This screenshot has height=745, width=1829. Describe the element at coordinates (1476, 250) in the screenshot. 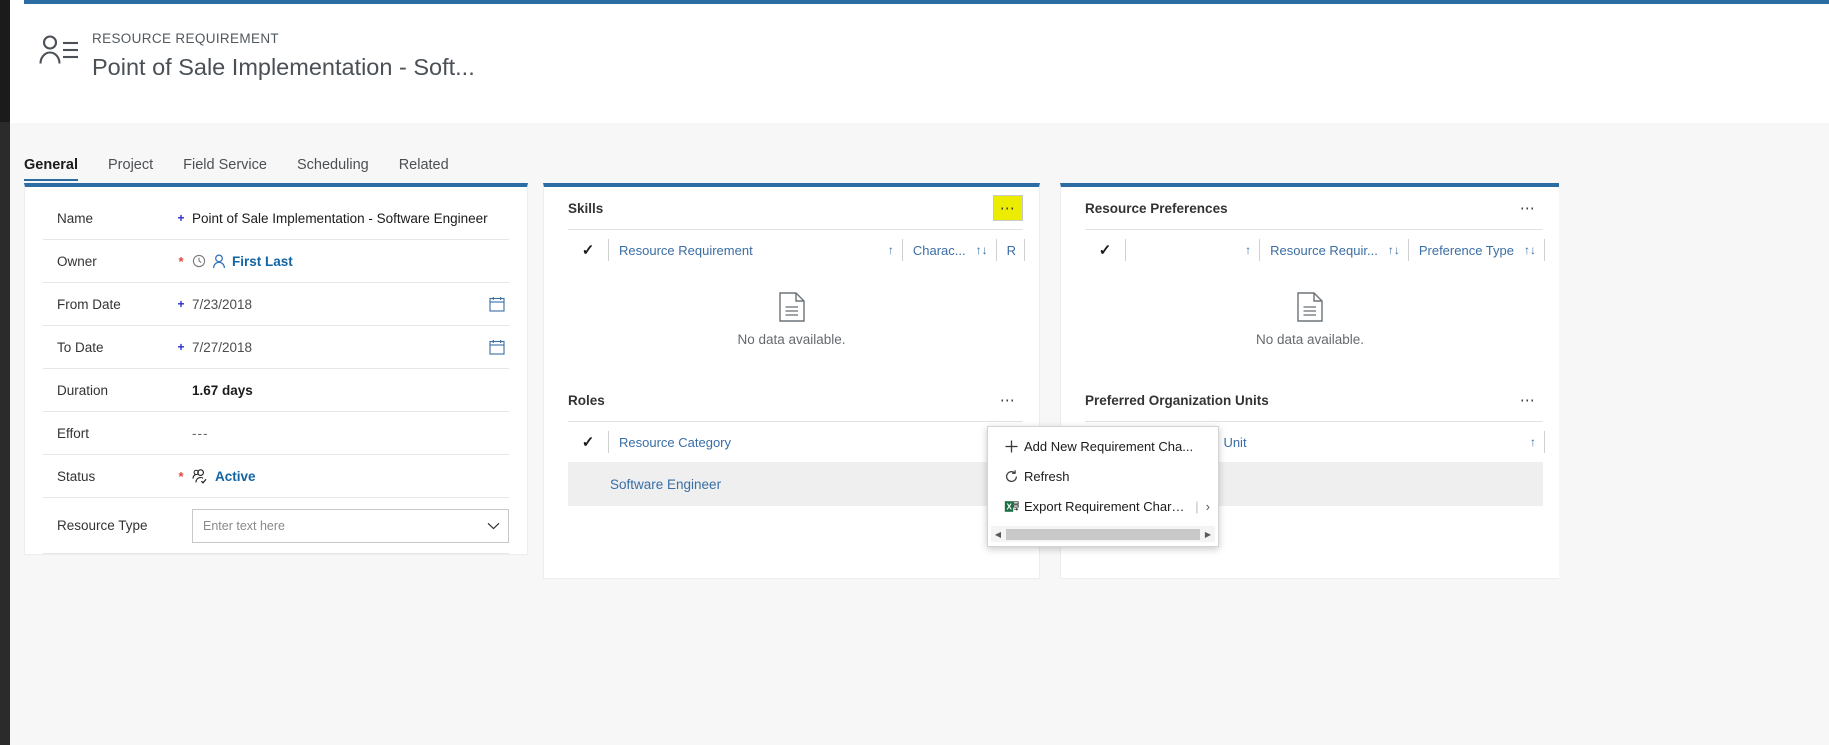

I see `resource-preferences-column-preference-type: Preference Type ↑↓` at that location.